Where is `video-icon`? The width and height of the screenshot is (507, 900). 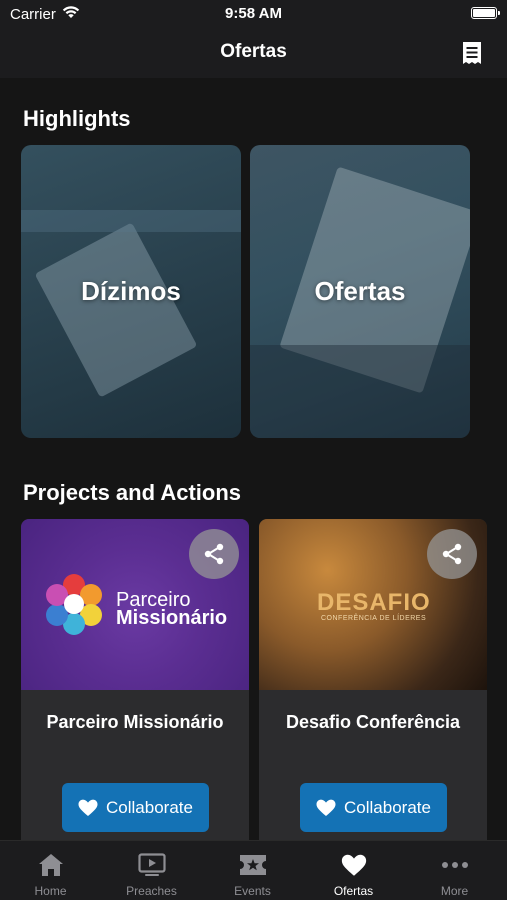
video-icon is located at coordinates (151, 865).